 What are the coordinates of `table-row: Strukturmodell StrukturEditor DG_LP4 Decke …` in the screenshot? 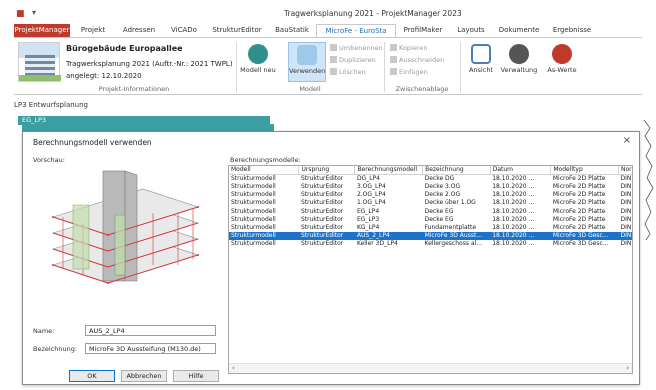 It's located at (430, 179).